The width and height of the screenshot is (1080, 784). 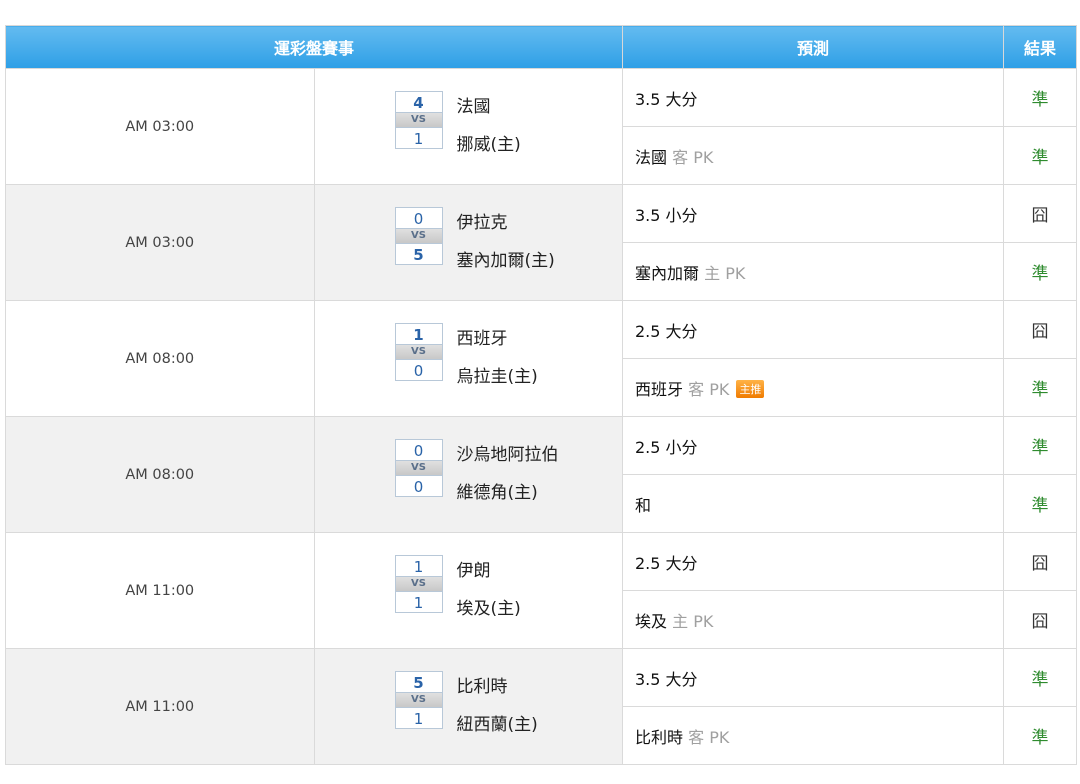 I want to click on scoreboard: 4 VS 1, so click(x=418, y=120).